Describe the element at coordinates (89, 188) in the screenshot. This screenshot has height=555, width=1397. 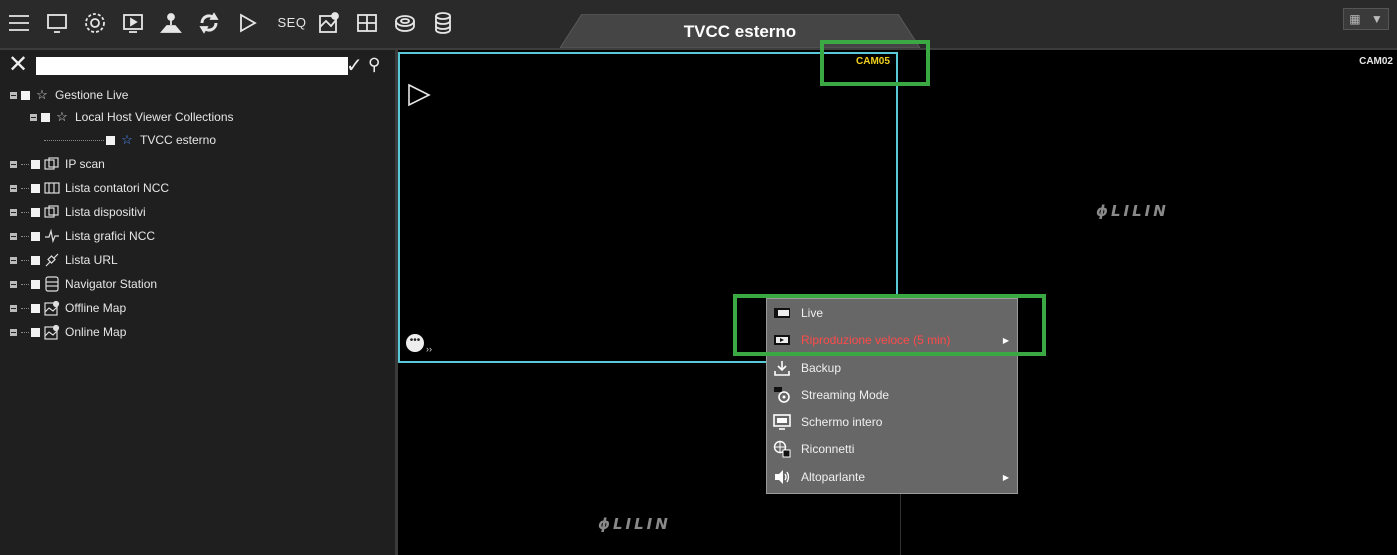
I see `tree-item-lista-contatori: Lista contatori NCC` at that location.